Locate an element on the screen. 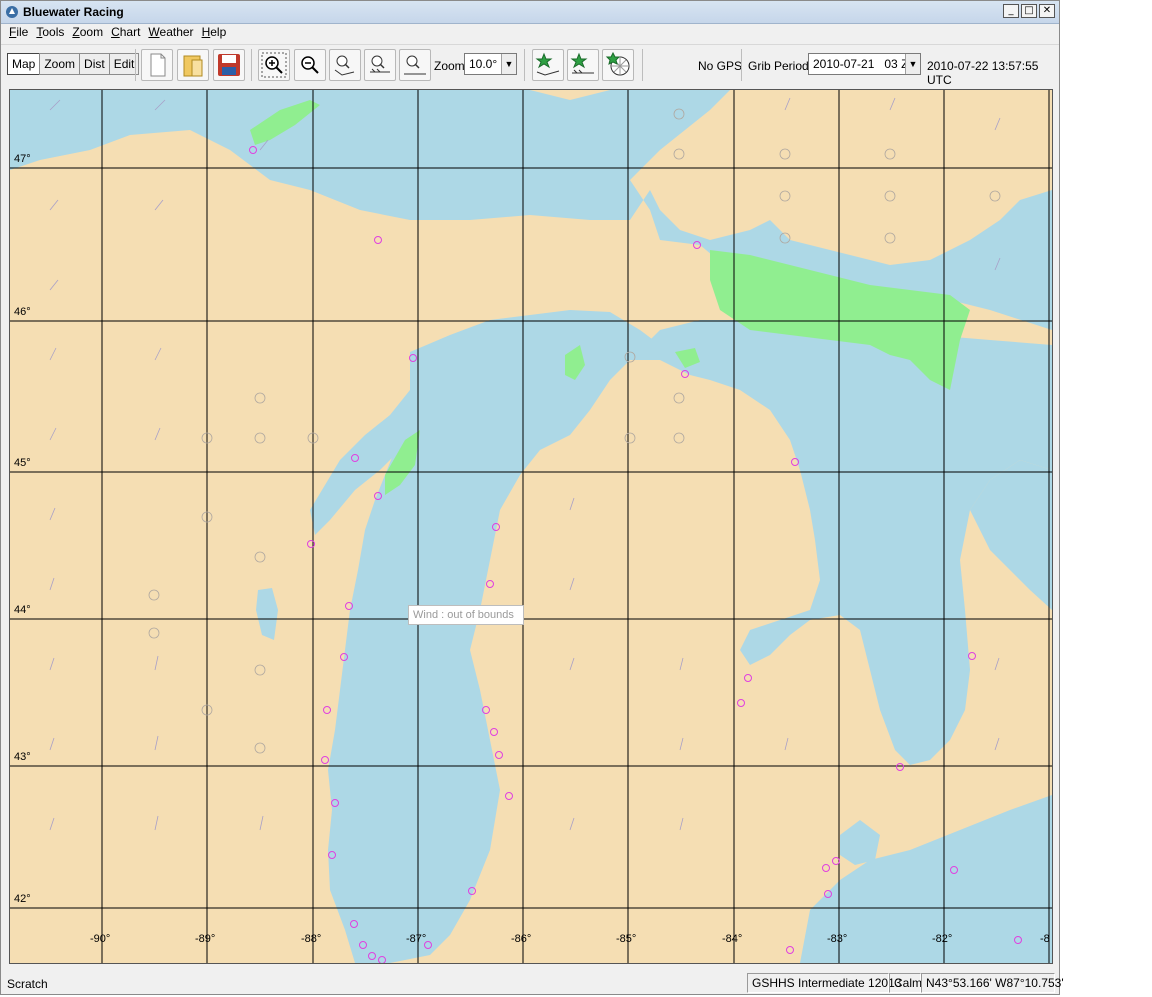 This screenshot has height=997, width=1152. lat-label: 46° is located at coordinates (22, 312).